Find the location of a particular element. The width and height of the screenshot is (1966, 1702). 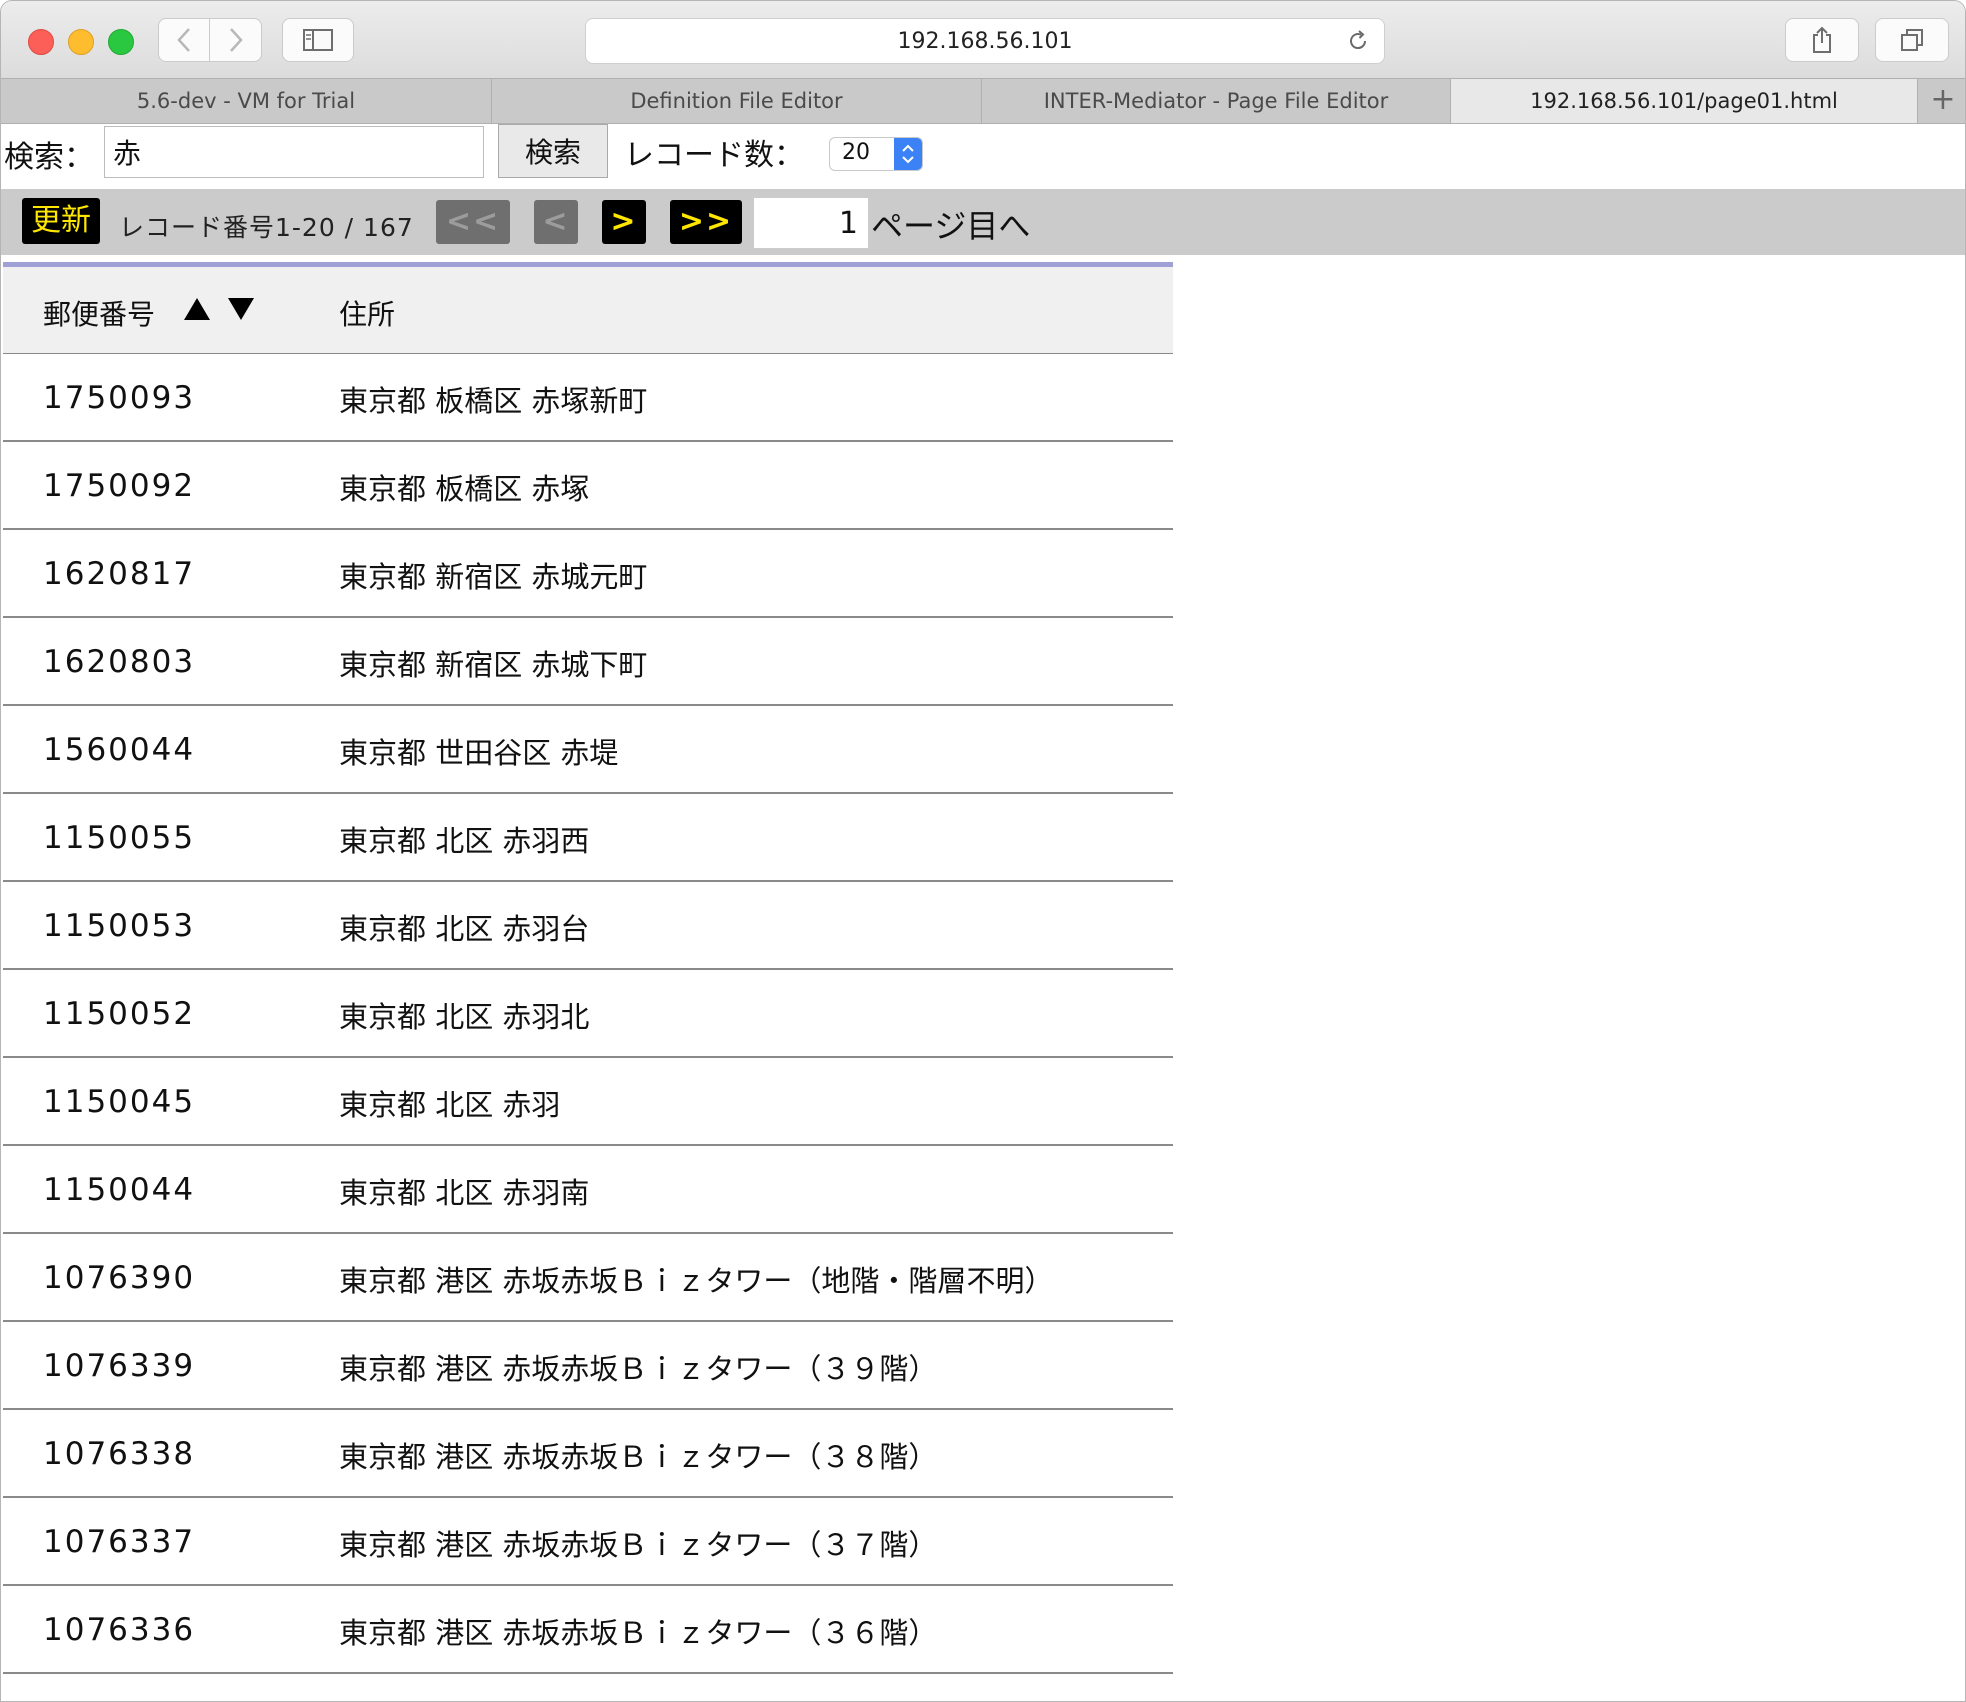

tab-vm-for-trial: 5.6-dev - VM for Trial is located at coordinates (246, 101).